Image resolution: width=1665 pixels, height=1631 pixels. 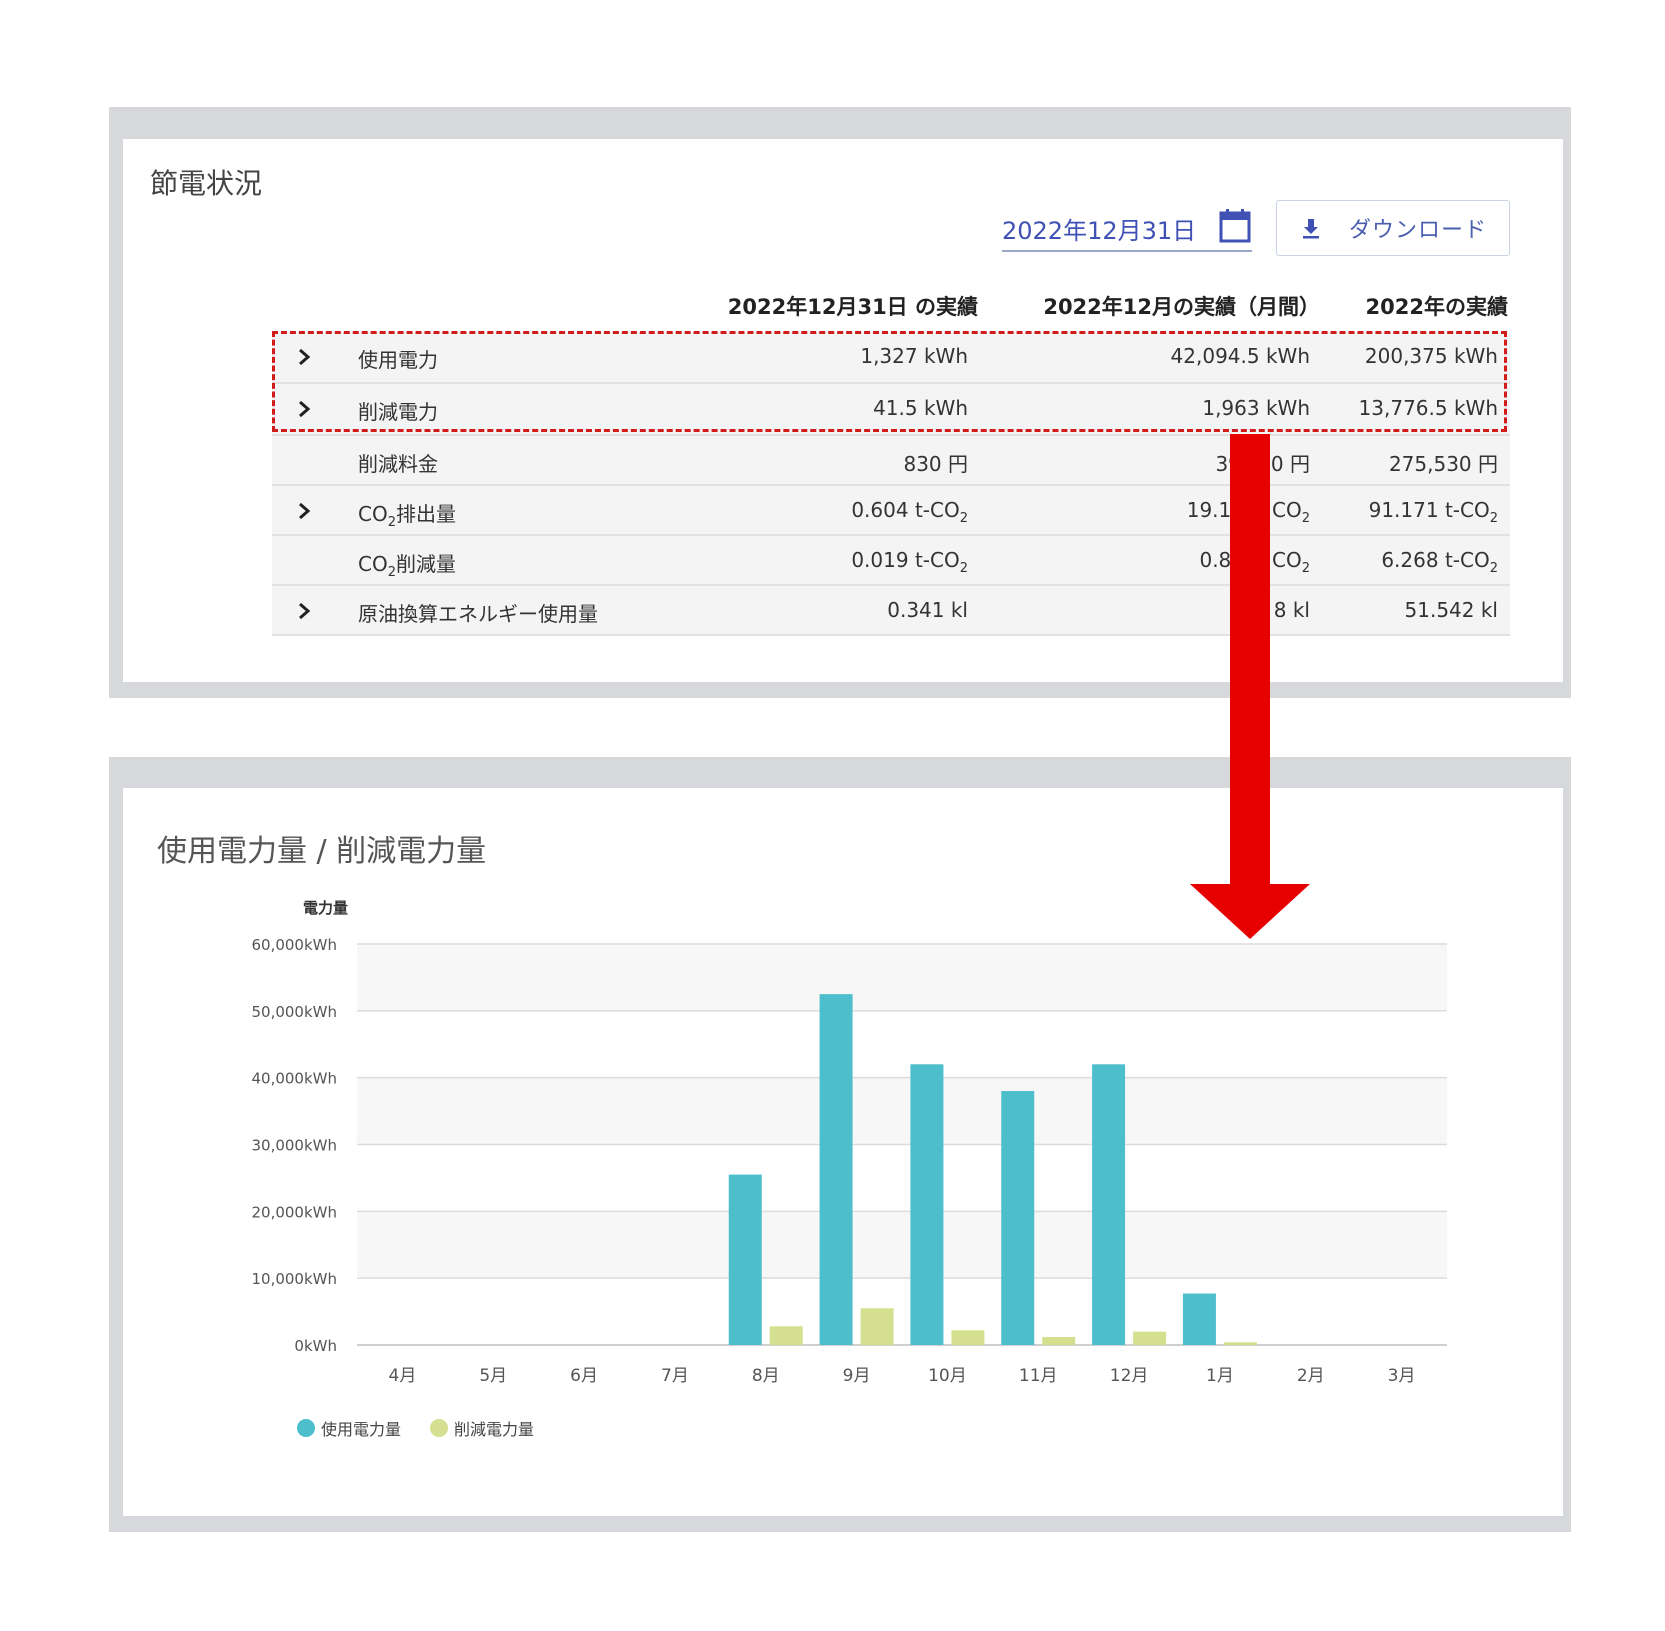 What do you see at coordinates (935, 464) in the screenshot?
I see `value-day: 830 円` at bounding box center [935, 464].